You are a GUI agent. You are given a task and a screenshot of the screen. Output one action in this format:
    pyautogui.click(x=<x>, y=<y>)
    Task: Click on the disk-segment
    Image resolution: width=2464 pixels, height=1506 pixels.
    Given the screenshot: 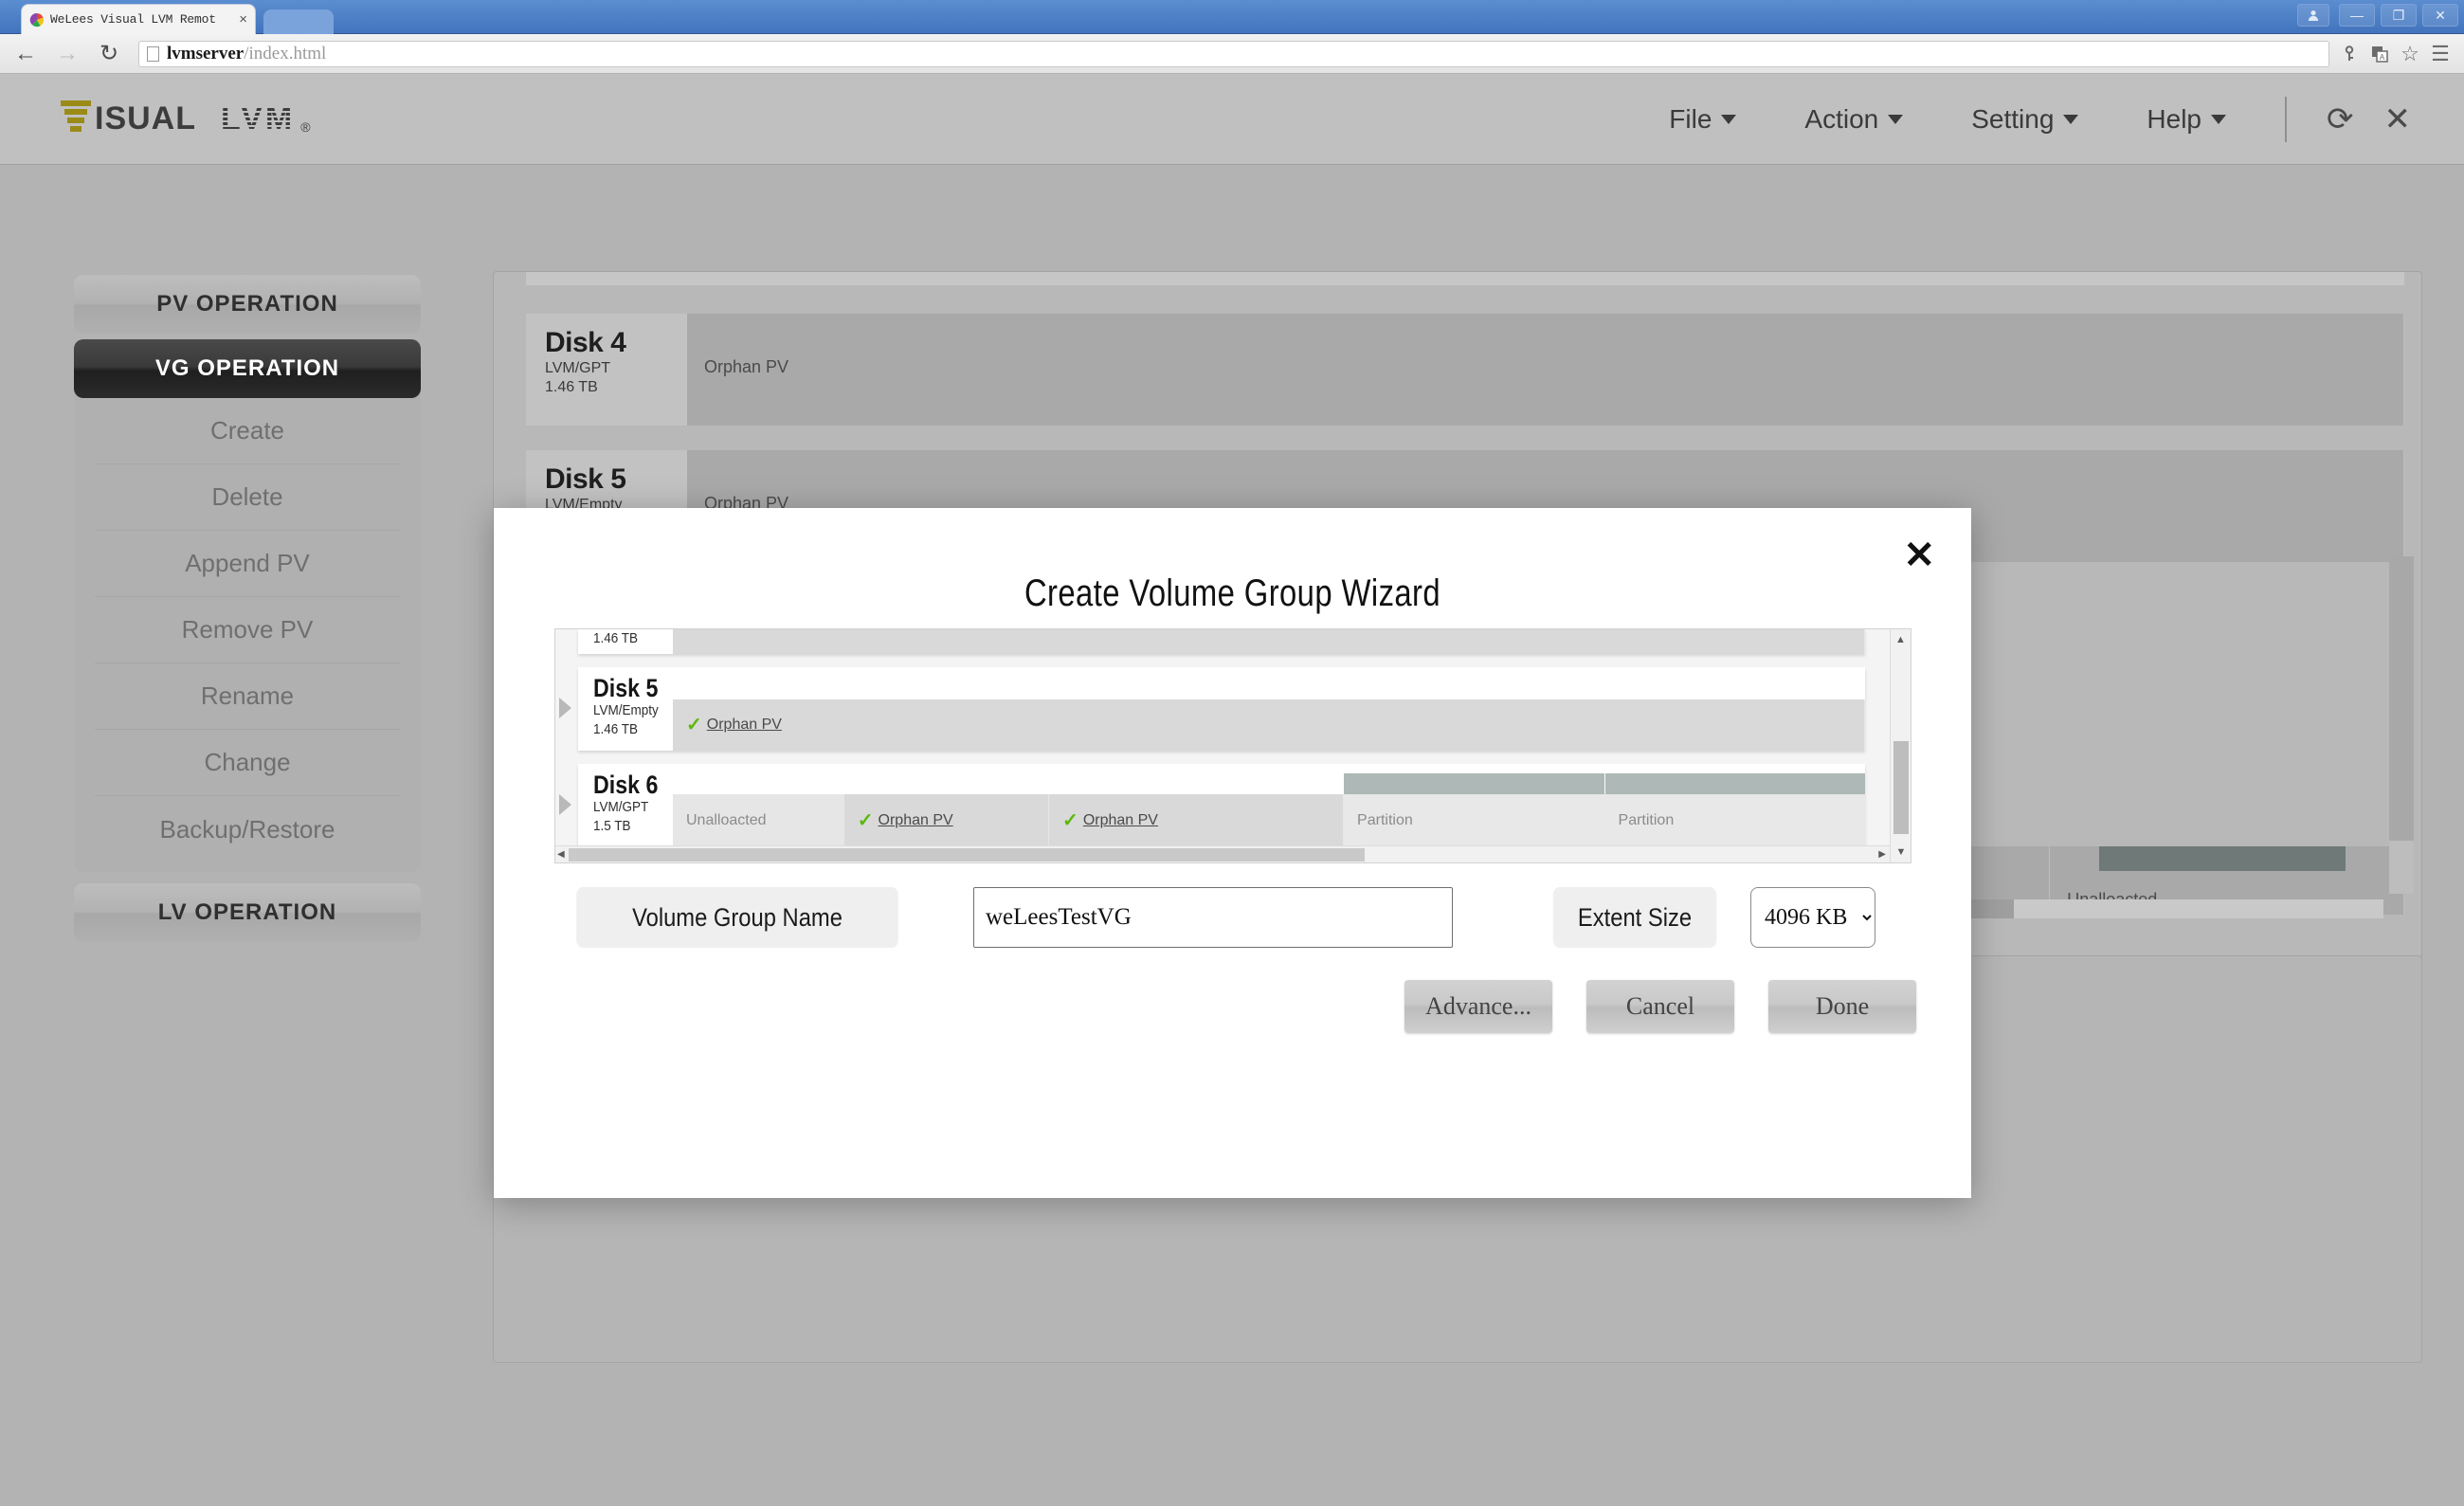 What is the action you would take?
    pyautogui.click(x=1269, y=641)
    